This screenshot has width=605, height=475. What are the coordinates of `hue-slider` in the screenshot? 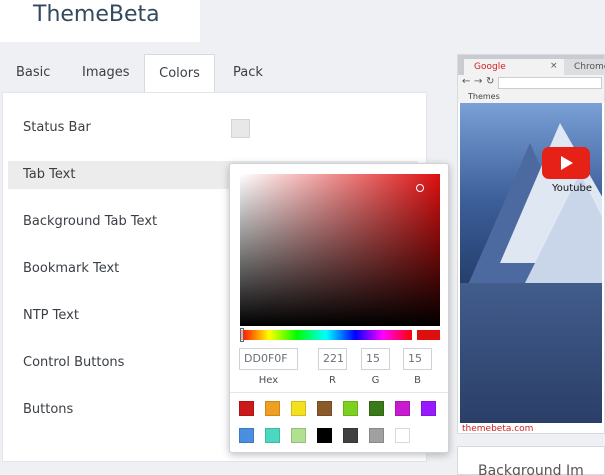 It's located at (326, 335).